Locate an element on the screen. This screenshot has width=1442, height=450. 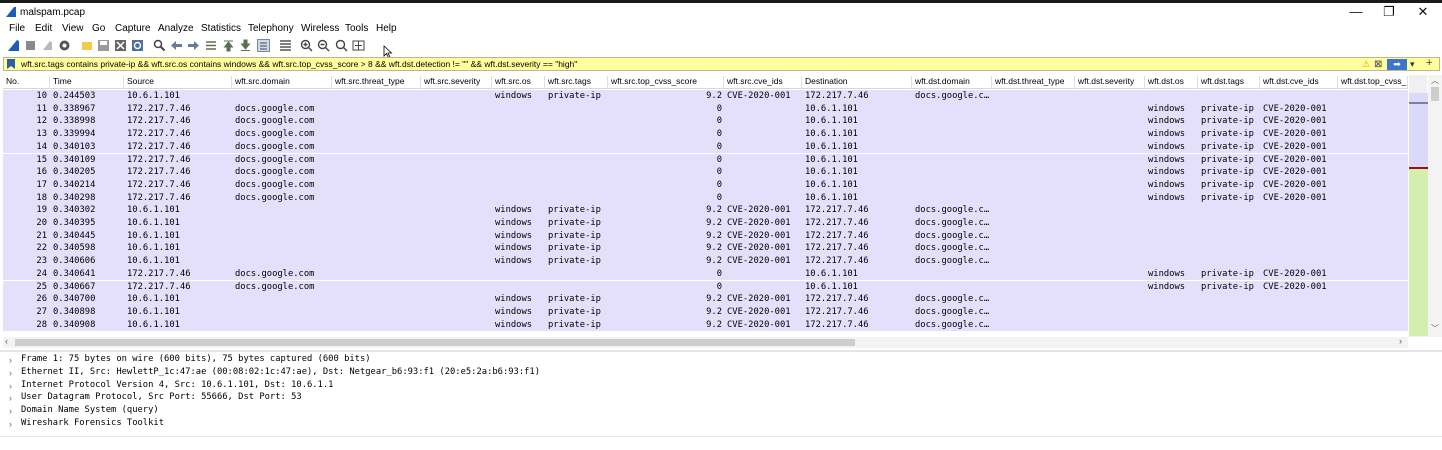
vertical-scrollbar: ︿ ﹀ is located at coordinates (1435, 206).